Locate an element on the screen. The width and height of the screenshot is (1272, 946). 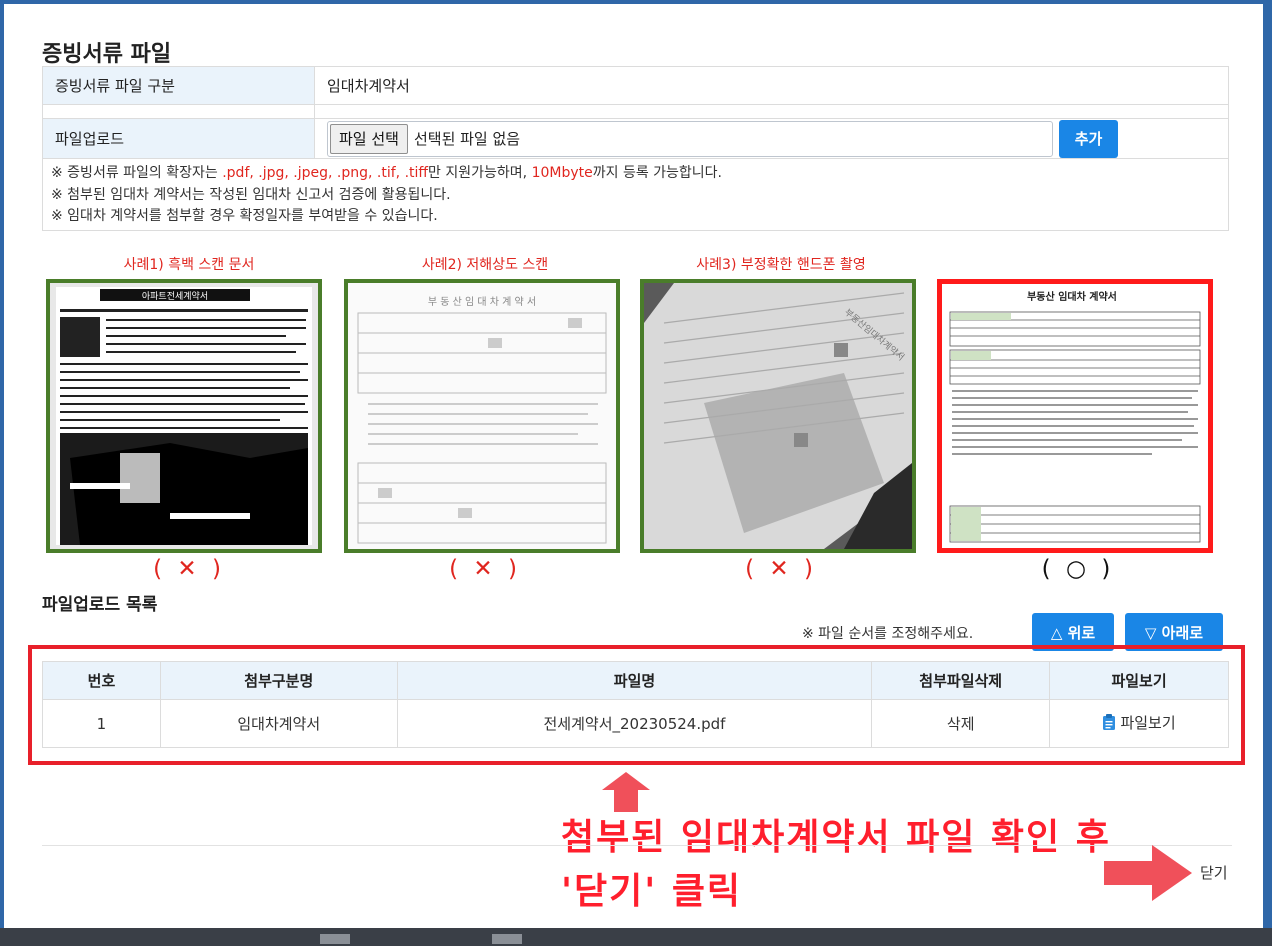
sample-mark-2: ( ✕ ) is located at coordinates (485, 569).